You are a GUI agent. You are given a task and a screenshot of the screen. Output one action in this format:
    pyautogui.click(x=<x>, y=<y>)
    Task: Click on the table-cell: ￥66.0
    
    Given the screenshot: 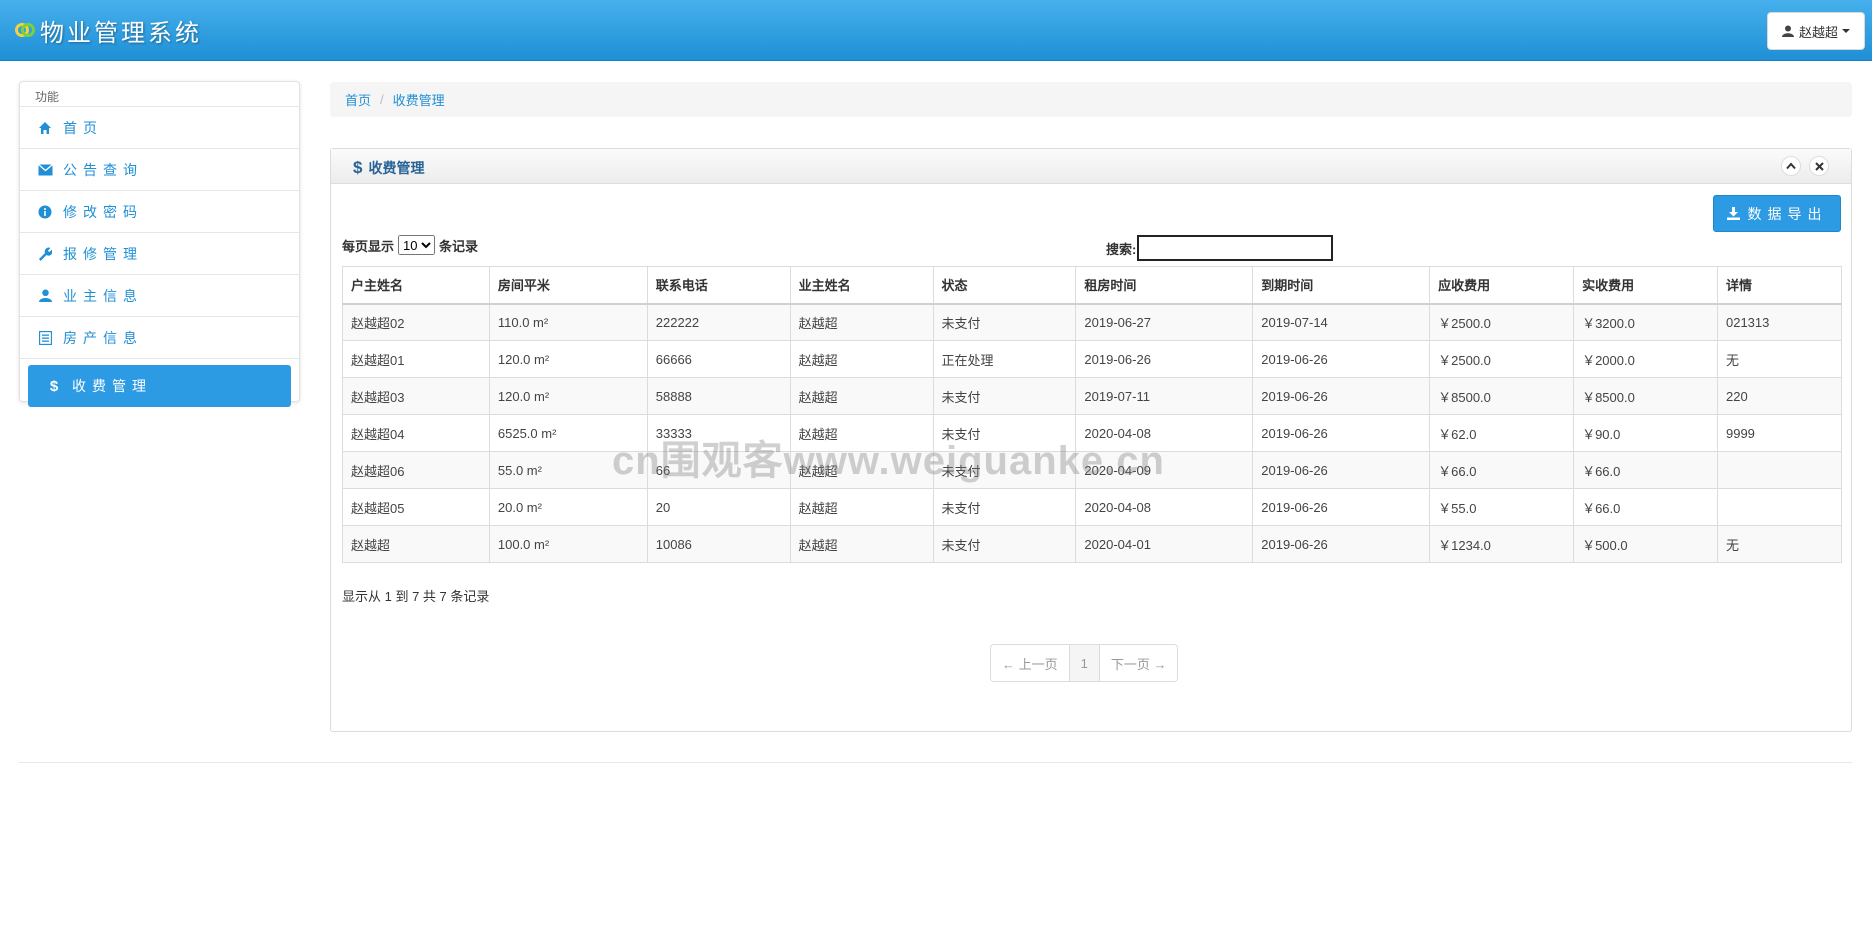 What is the action you would take?
    pyautogui.click(x=1645, y=507)
    